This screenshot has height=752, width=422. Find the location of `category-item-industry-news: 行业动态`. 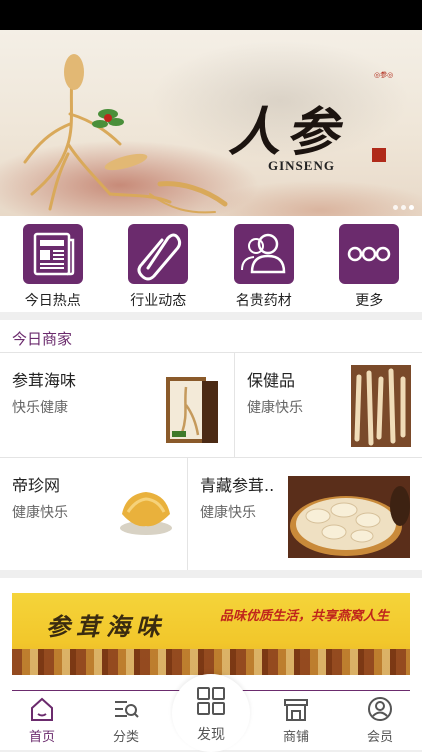

category-item-industry-news: 行业动态 is located at coordinates (159, 264).